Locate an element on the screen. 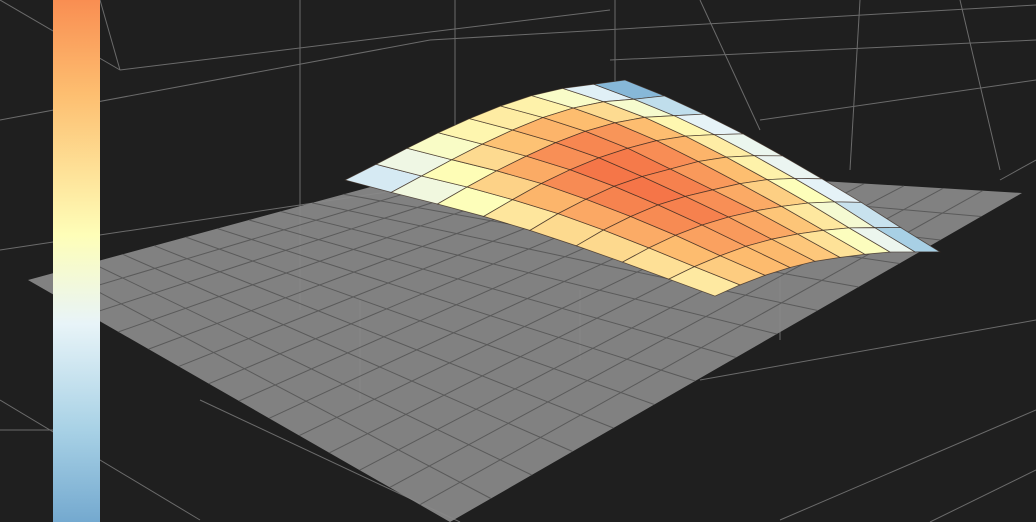 Image resolution: width=1036 pixels, height=522 pixels. colorbar is located at coordinates (76, 261).